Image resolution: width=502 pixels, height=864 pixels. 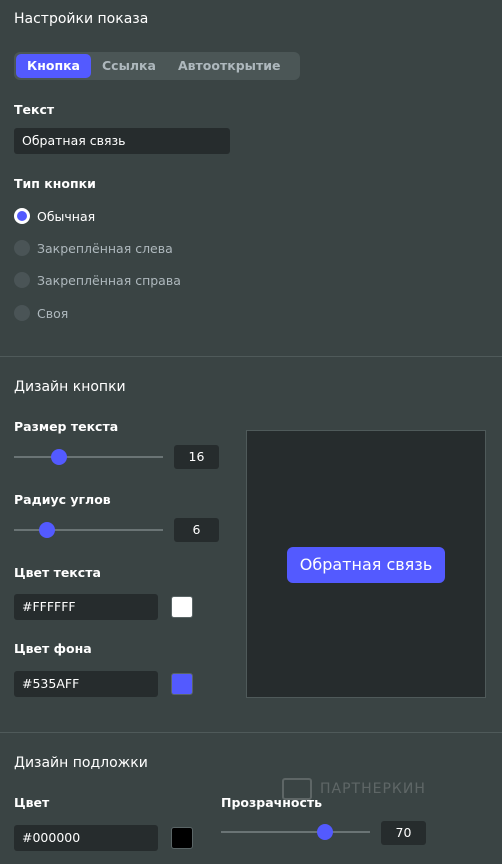 I want to click on radio-option-regular: Обычная, so click(x=54, y=216).